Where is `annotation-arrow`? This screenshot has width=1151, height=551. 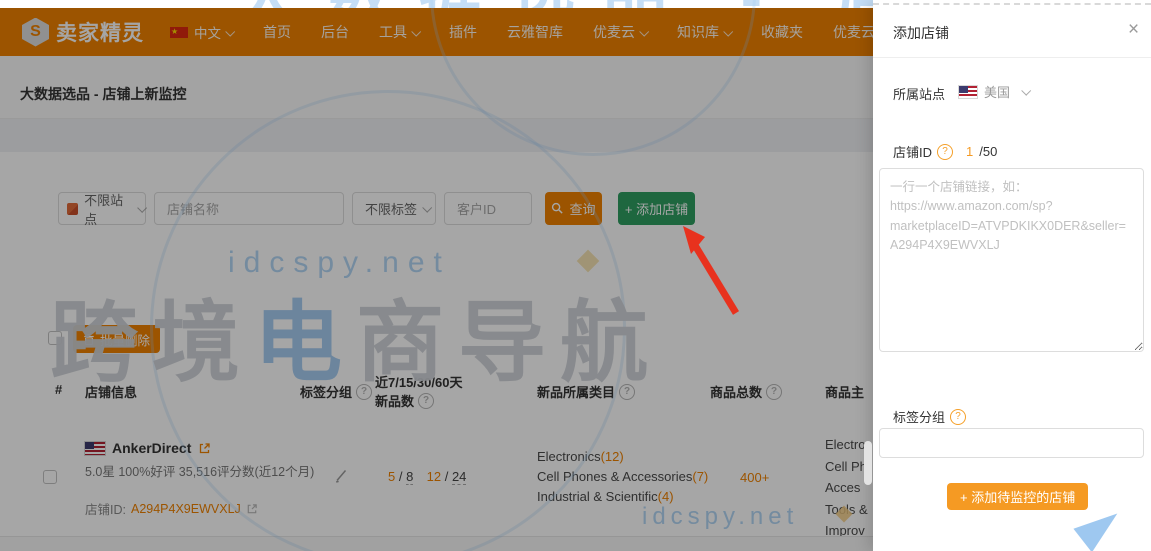 annotation-arrow is located at coordinates (711, 270).